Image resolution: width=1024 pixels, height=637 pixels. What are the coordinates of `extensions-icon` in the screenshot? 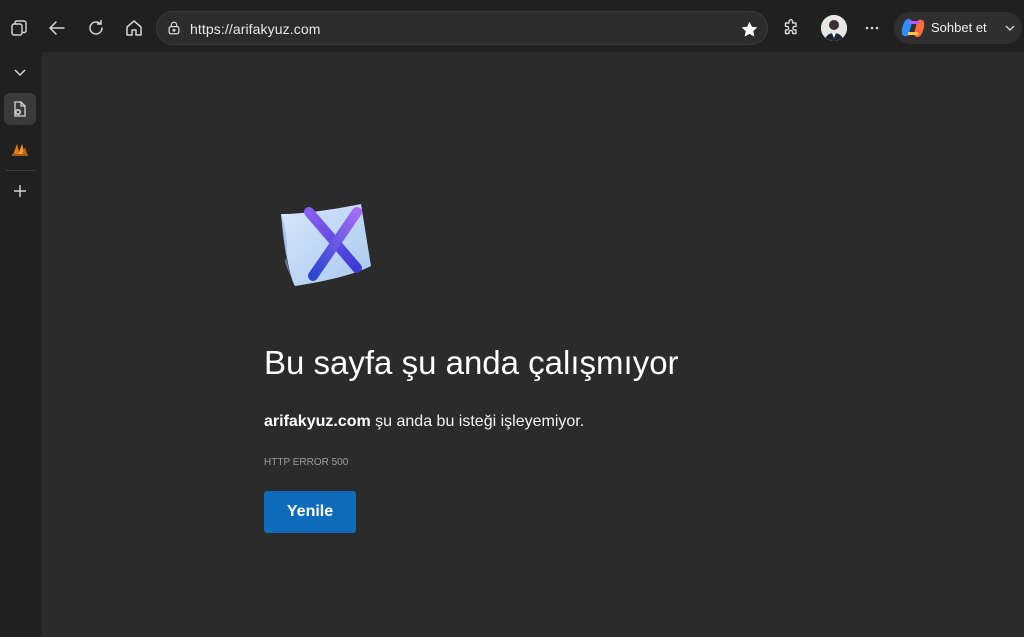 It's located at (791, 28).